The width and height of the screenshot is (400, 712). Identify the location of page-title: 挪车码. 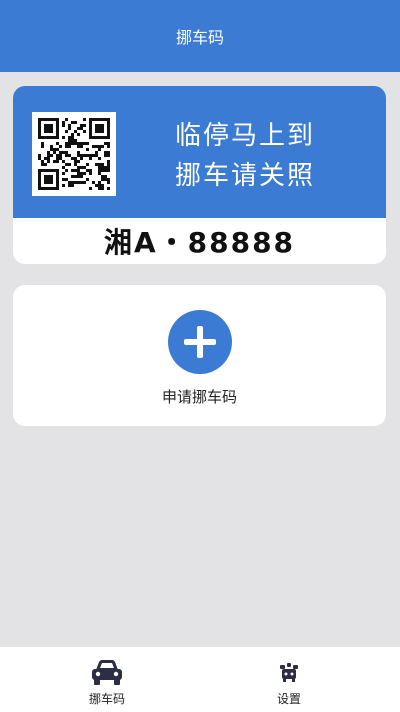
(199, 37).